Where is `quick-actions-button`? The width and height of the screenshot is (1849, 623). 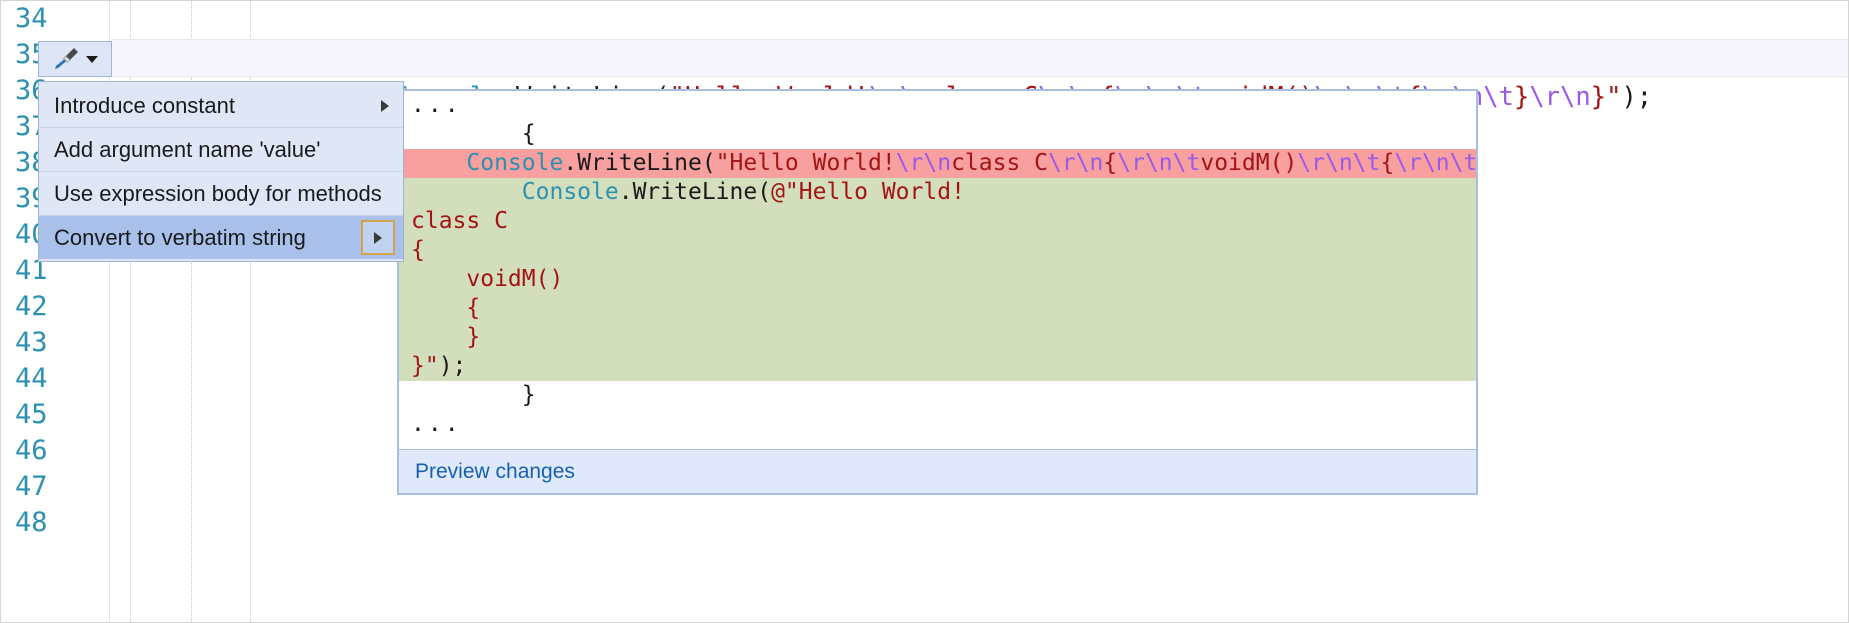
quick-actions-button is located at coordinates (75, 59).